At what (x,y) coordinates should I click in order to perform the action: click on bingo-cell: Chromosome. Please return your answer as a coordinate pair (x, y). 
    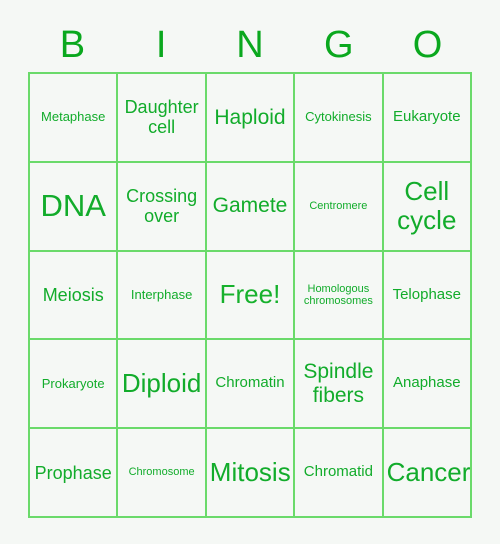
    Looking at the image, I should click on (162, 473).